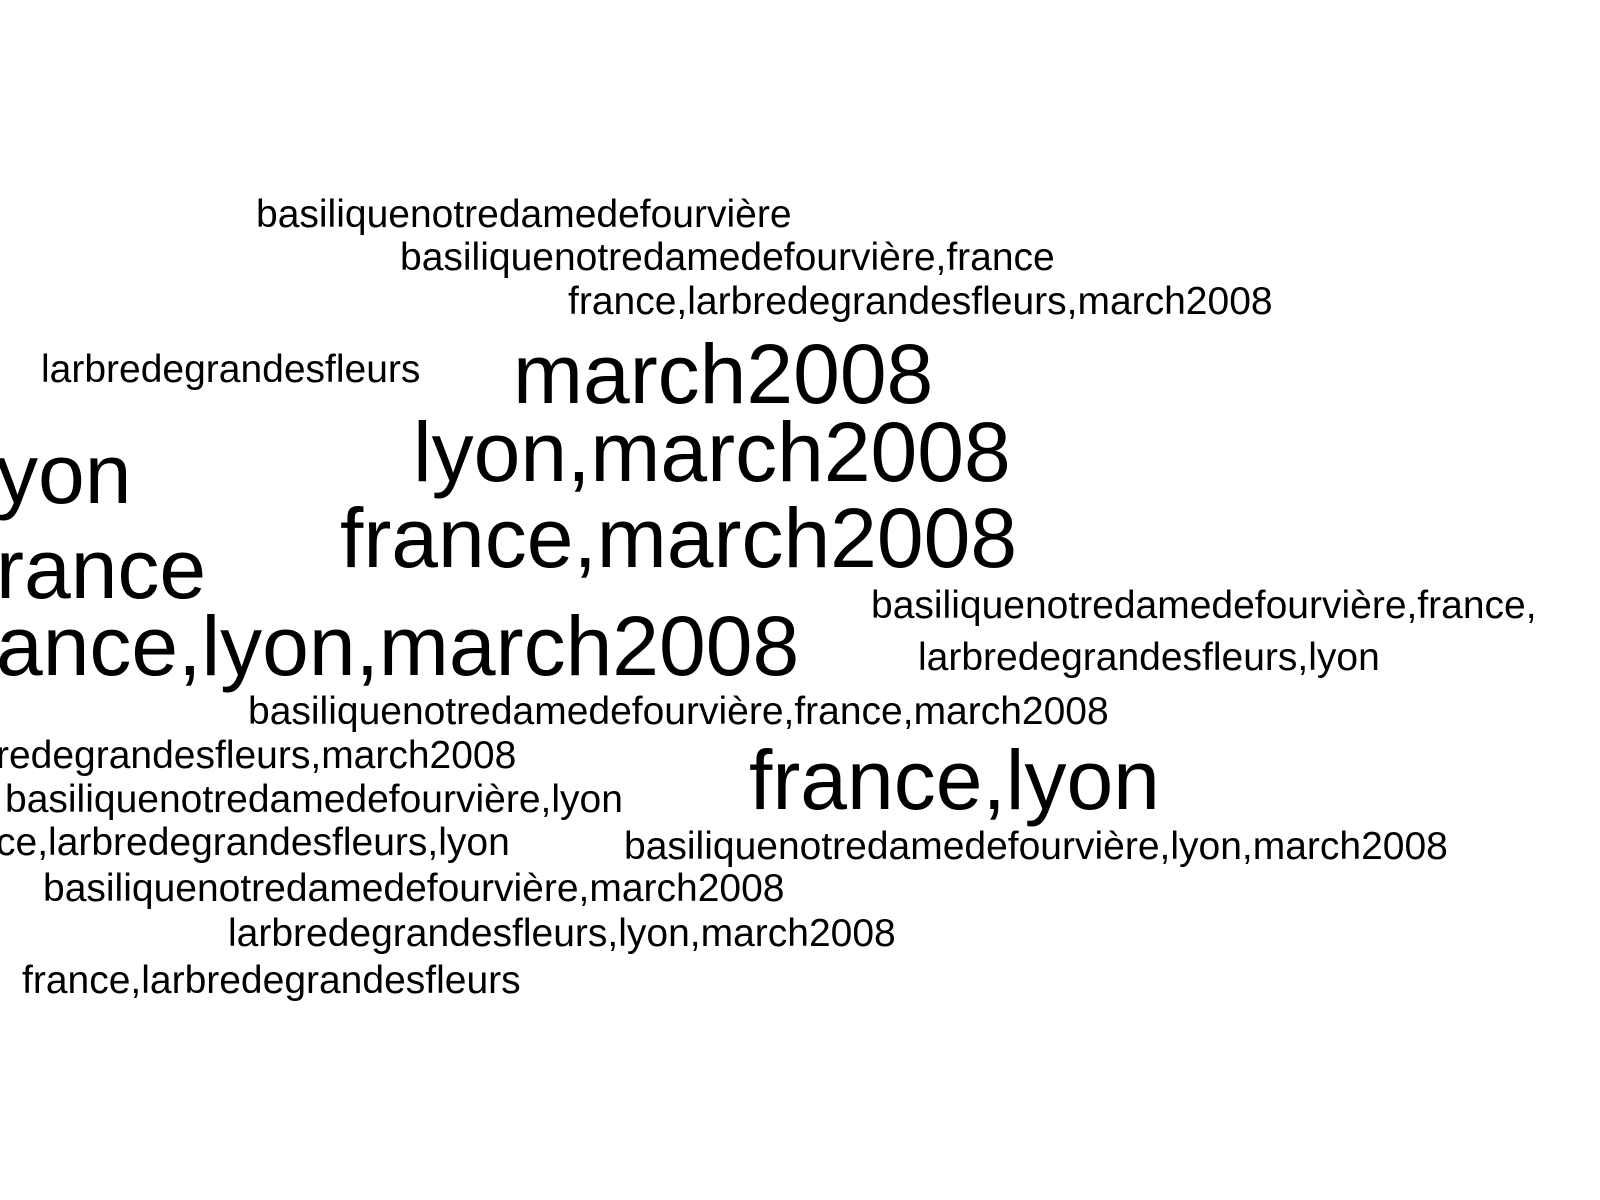 This screenshot has height=1200, width=1600. Describe the element at coordinates (723, 374) in the screenshot. I see `word-march2008: march2008` at that location.